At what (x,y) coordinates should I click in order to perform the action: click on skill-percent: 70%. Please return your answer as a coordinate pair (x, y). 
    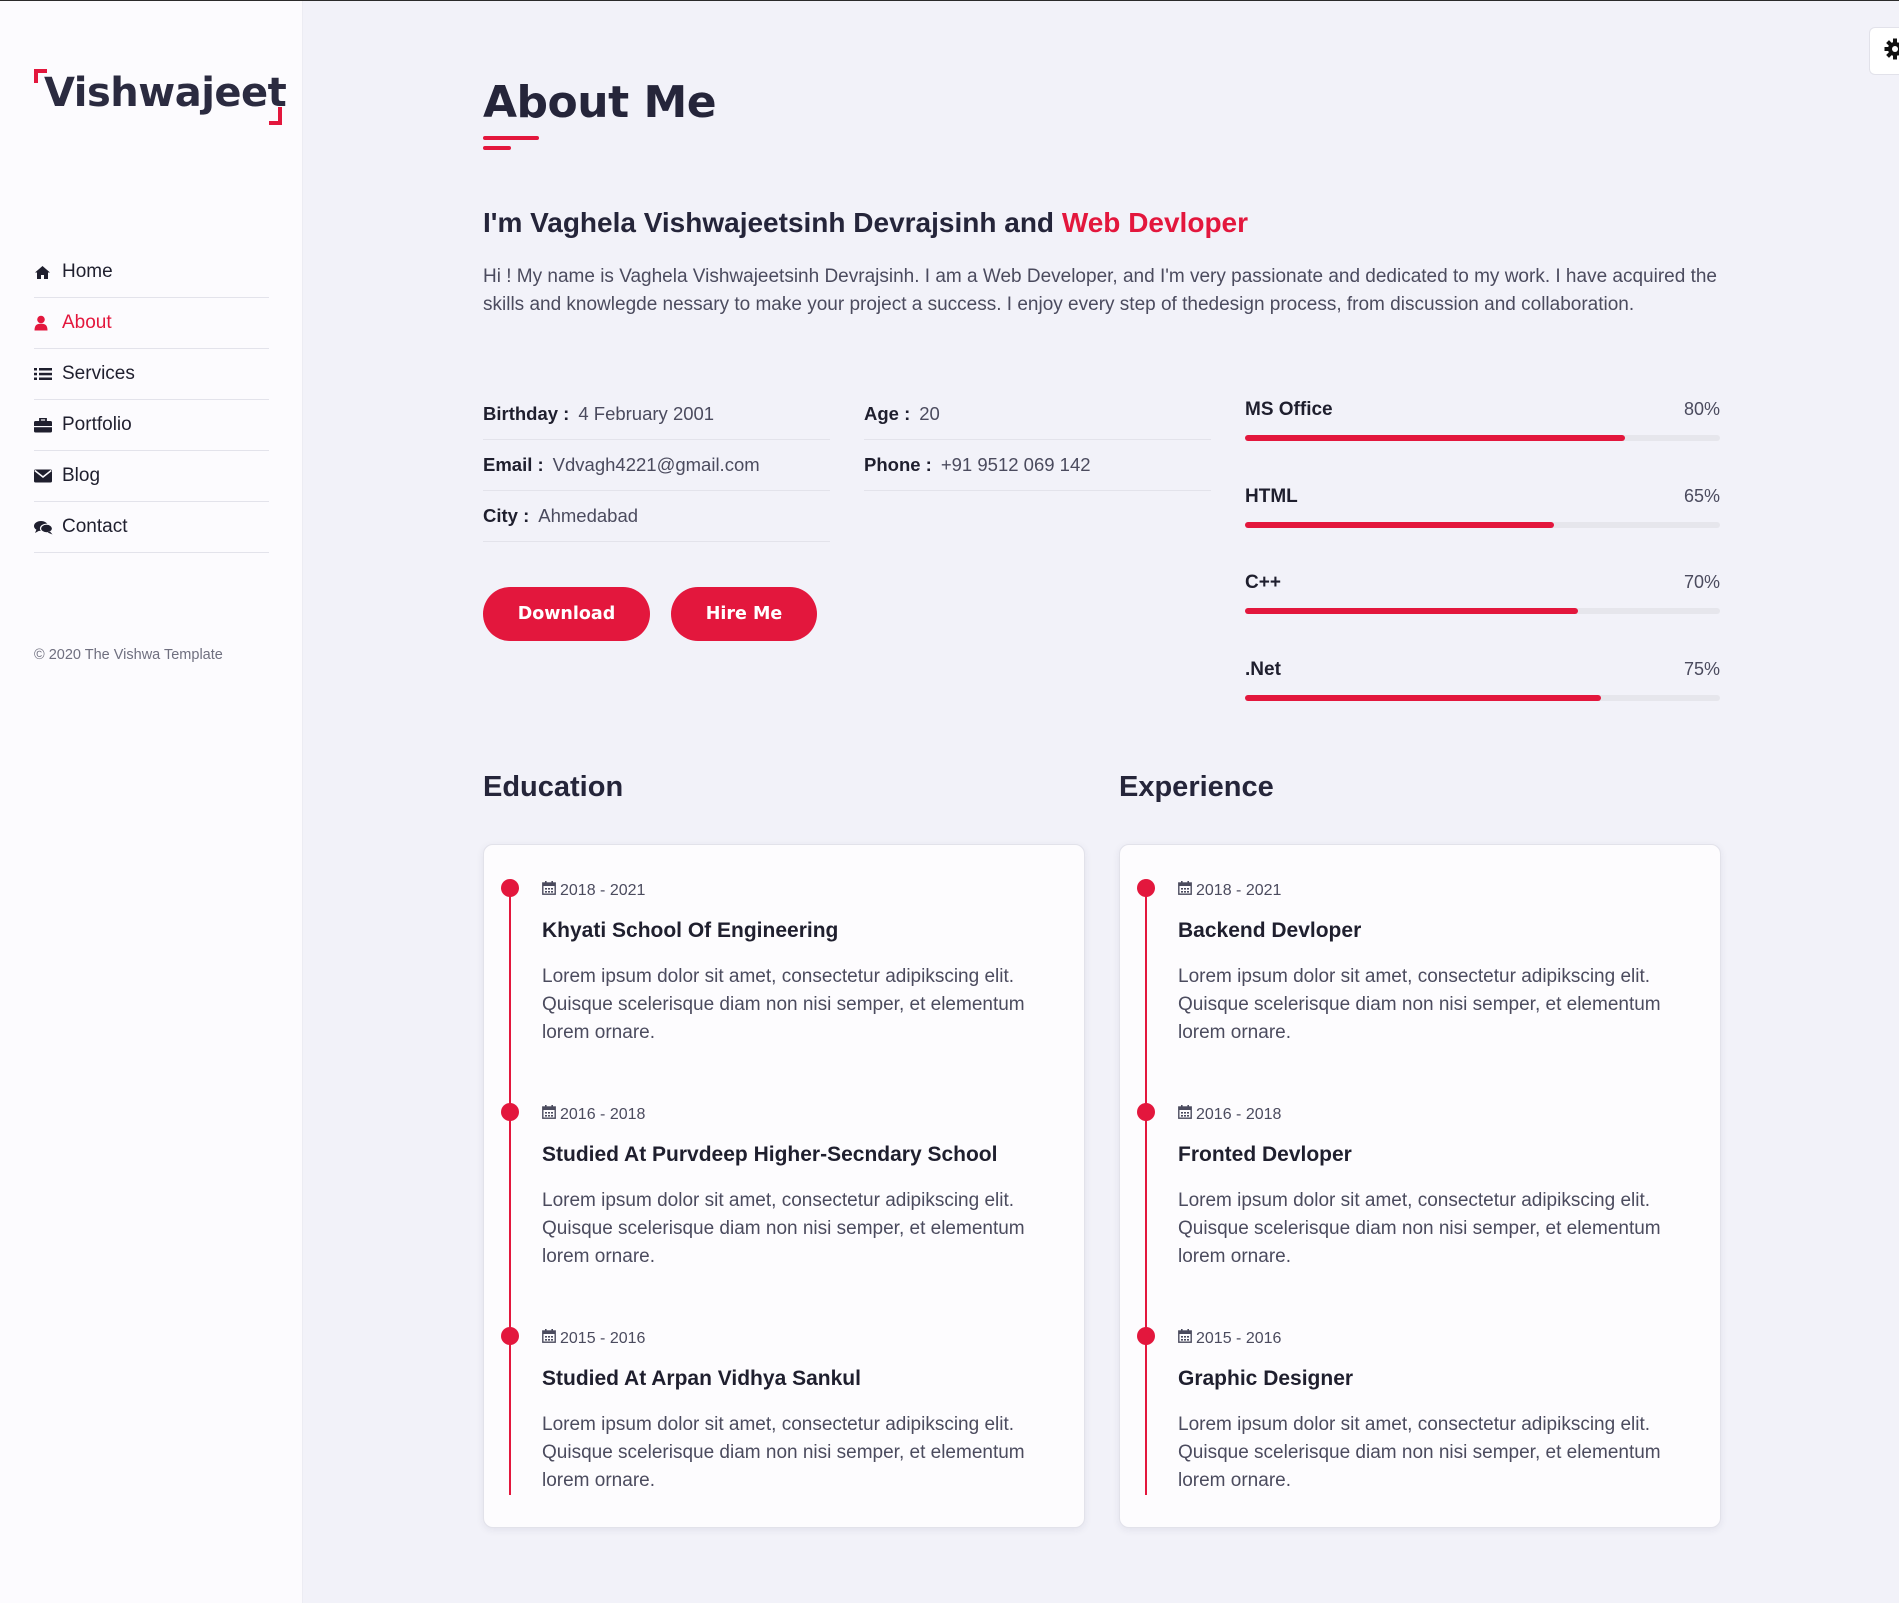
    Looking at the image, I should click on (1701, 582).